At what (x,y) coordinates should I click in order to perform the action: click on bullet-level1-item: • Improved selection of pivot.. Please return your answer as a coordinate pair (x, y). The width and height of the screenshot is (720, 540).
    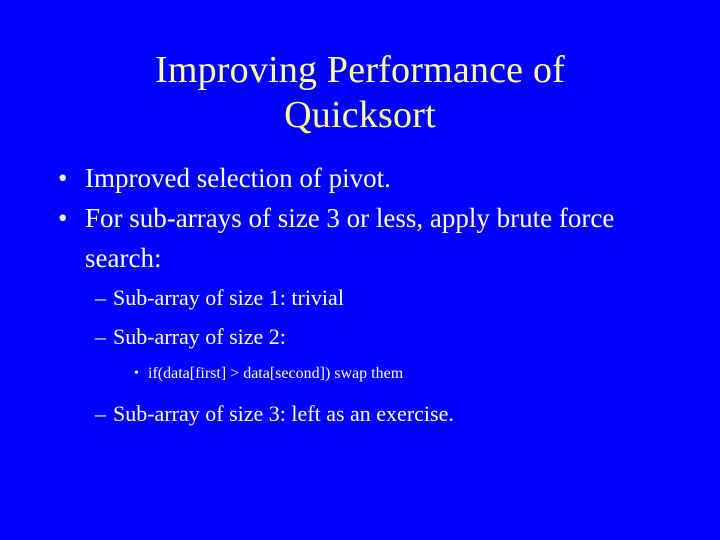
    Looking at the image, I should click on (360, 178).